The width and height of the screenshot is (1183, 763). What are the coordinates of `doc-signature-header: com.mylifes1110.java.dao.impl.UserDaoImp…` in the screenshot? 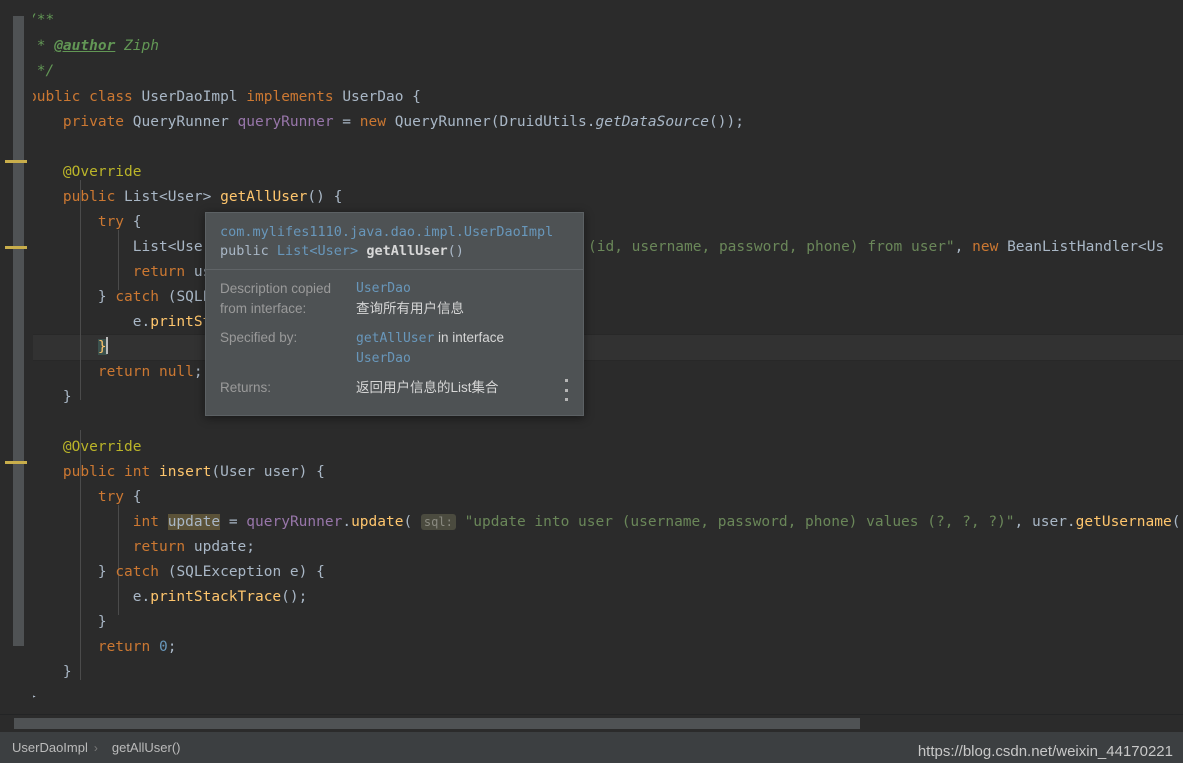 It's located at (394, 241).